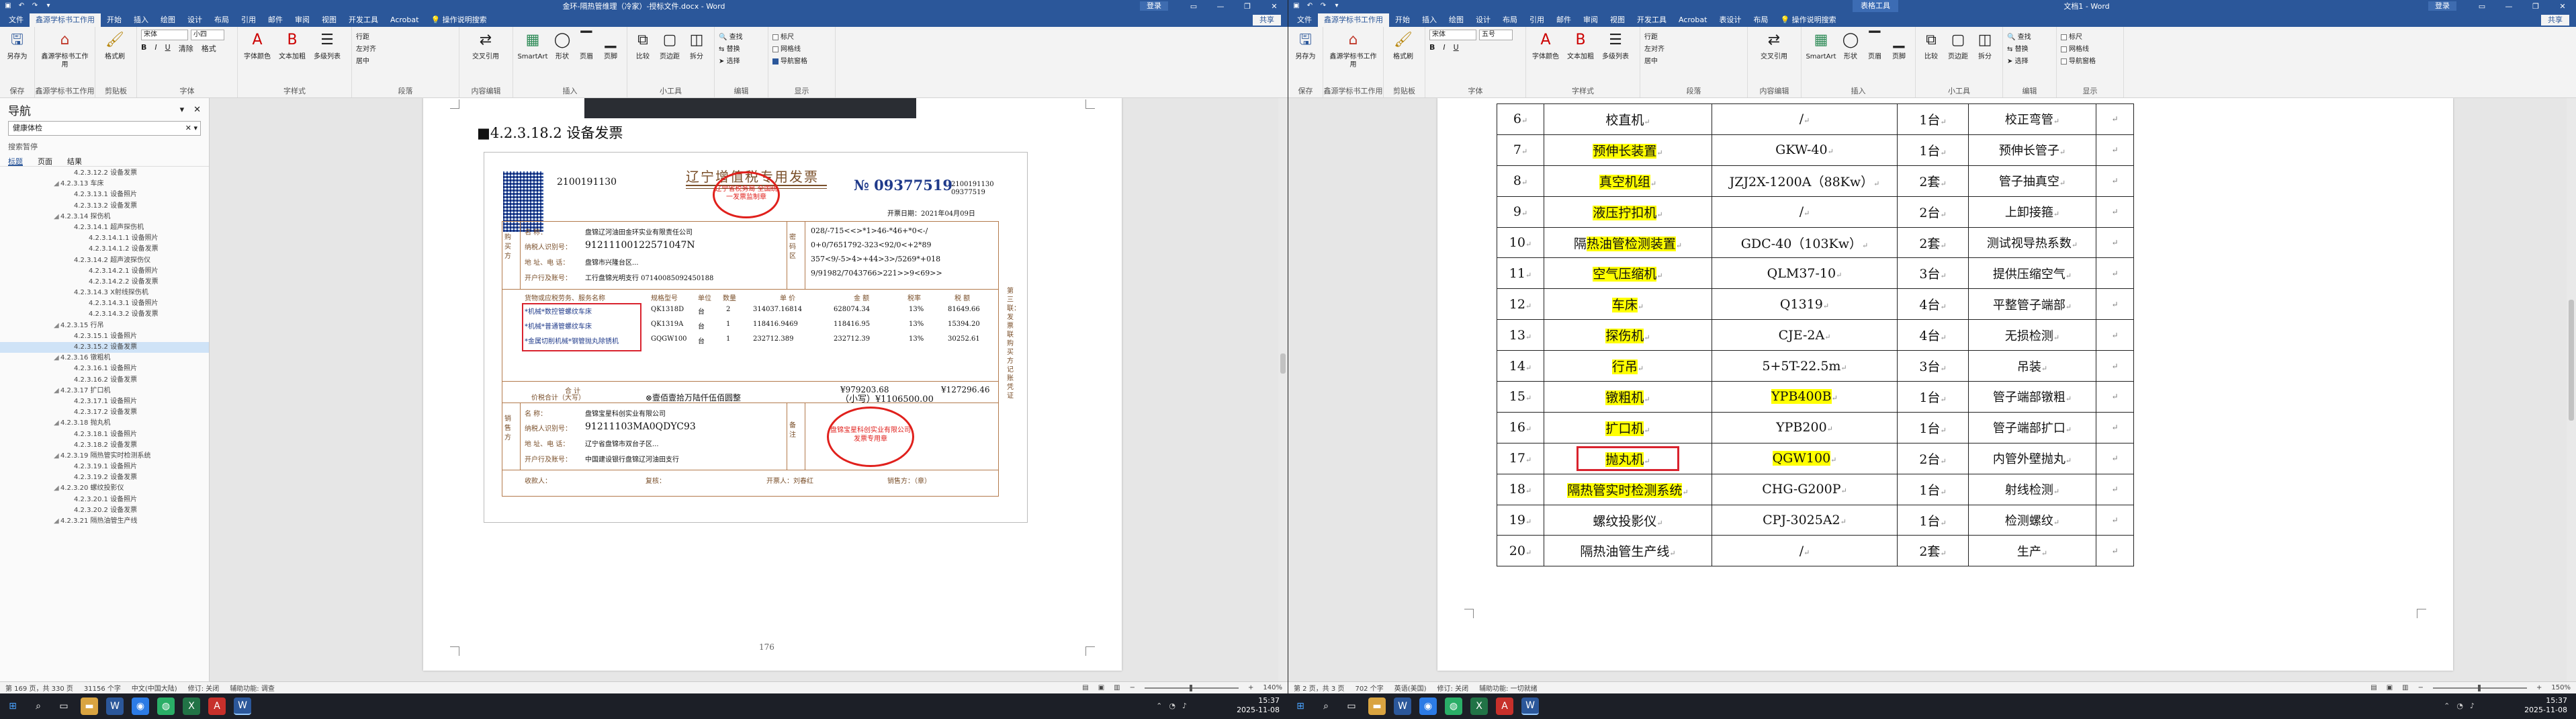 This screenshot has height=719, width=2576. Describe the element at coordinates (105, 467) in the screenshot. I see `nav-heading-item: 4.2.3.19.1 设备照片` at that location.